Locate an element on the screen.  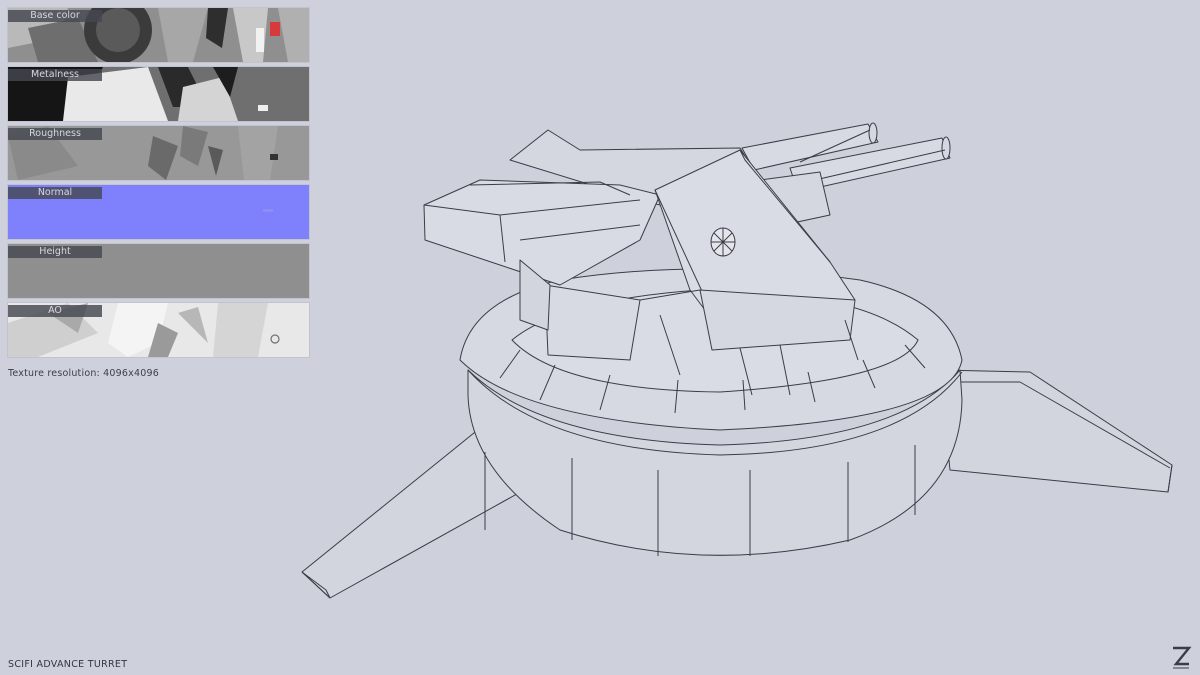
texture-label: Height is located at coordinates (55, 252).